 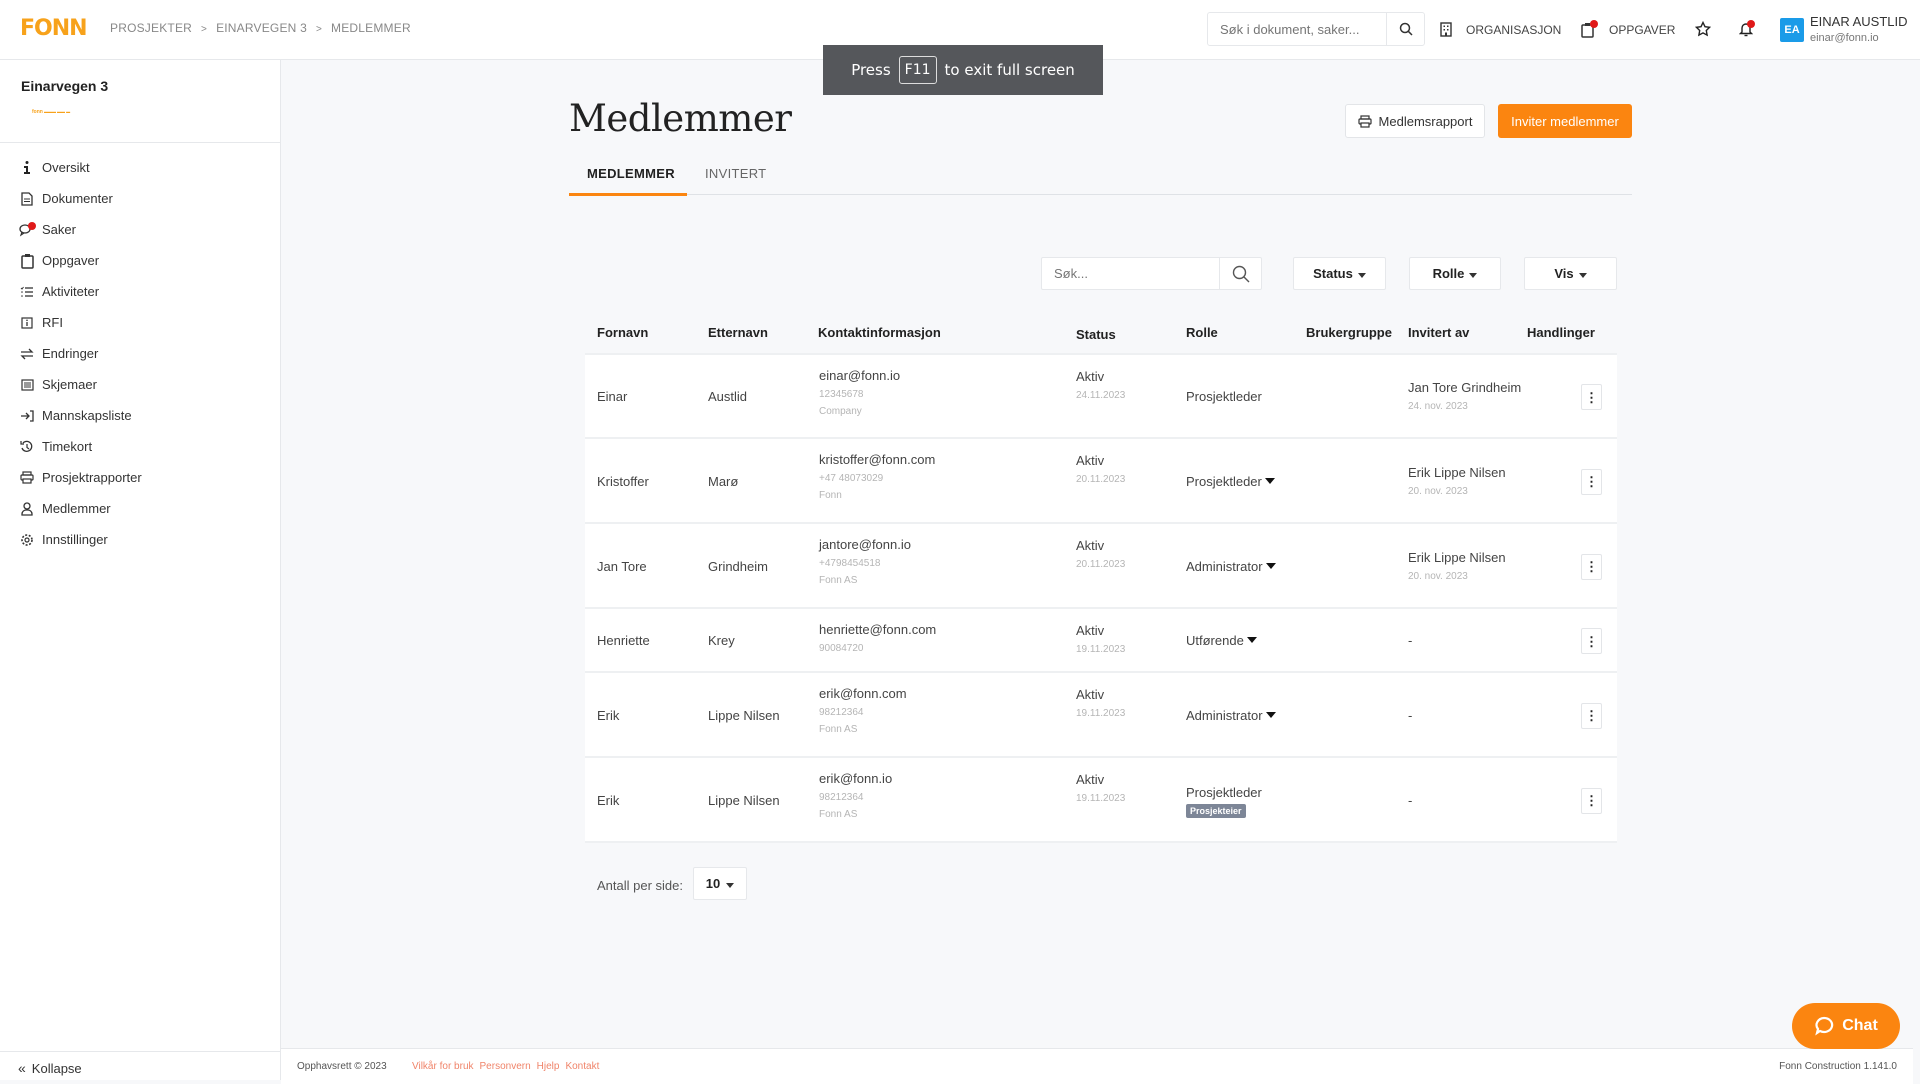 I want to click on email: erik@fonn.io, so click(x=855, y=778).